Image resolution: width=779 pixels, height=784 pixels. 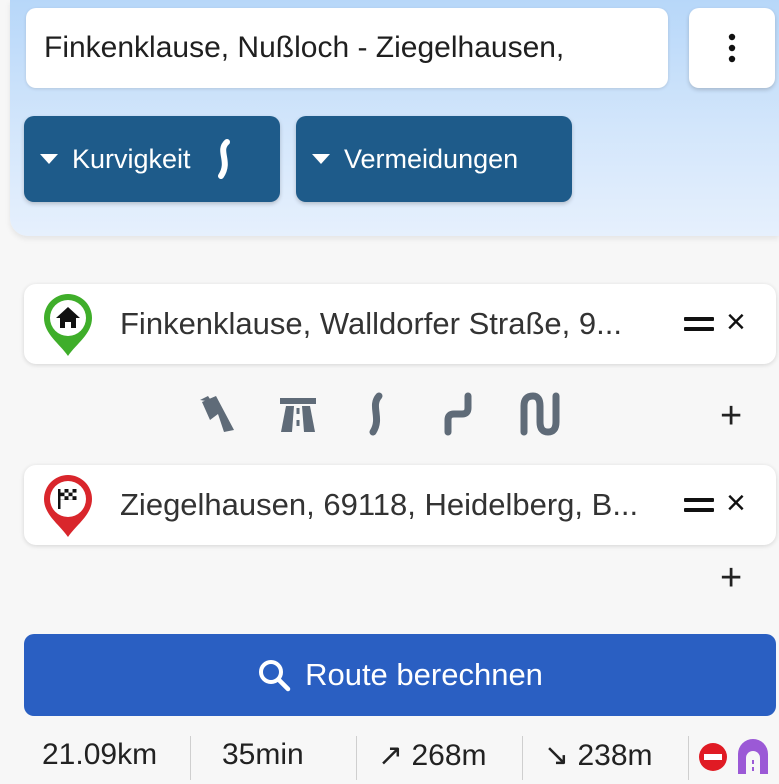 I want to click on road-type-selector, so click(x=389, y=417).